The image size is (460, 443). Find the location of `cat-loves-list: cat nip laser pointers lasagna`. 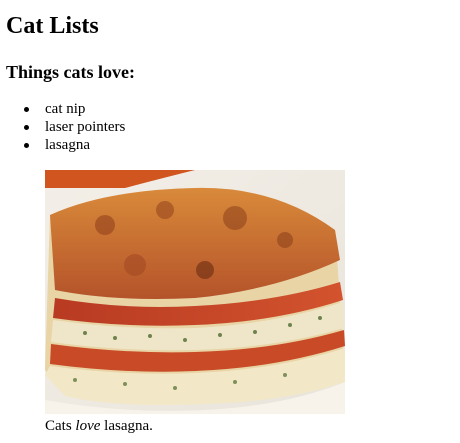

cat-loves-list: cat nip laser pointers lasagna is located at coordinates (65, 127).